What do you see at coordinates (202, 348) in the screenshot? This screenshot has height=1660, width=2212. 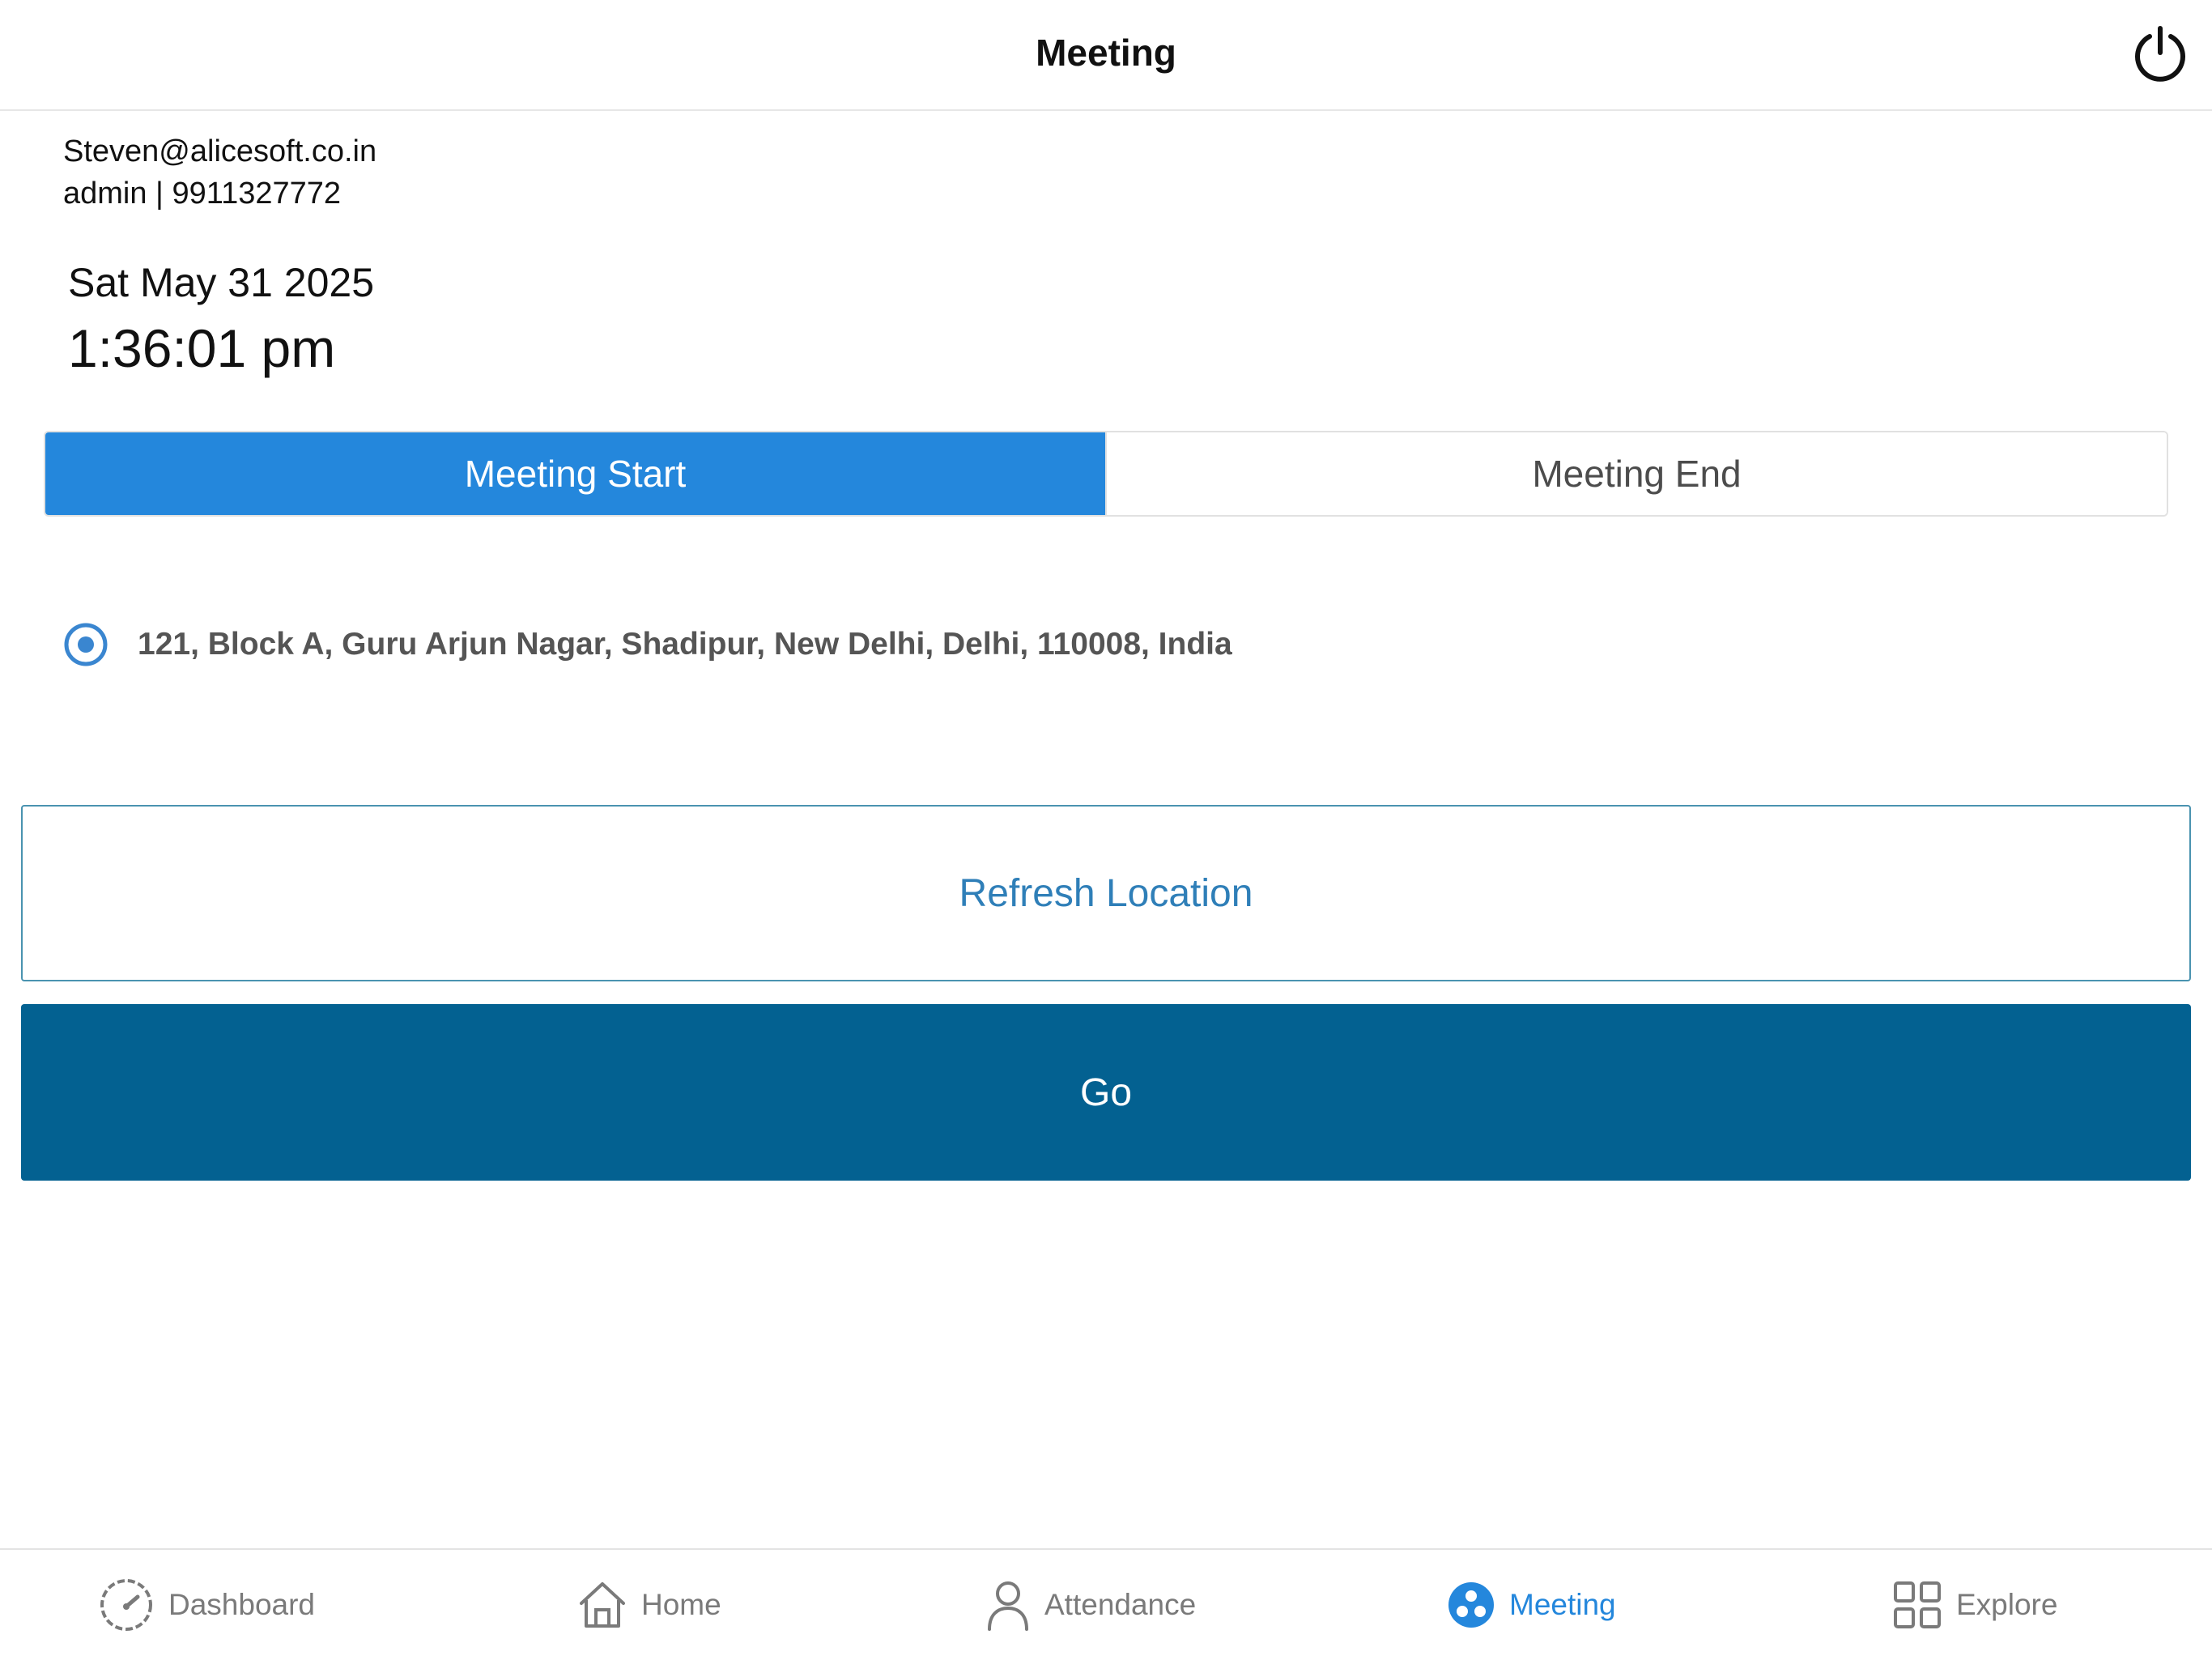 I see `current-time: 1:36:01 pm` at bounding box center [202, 348].